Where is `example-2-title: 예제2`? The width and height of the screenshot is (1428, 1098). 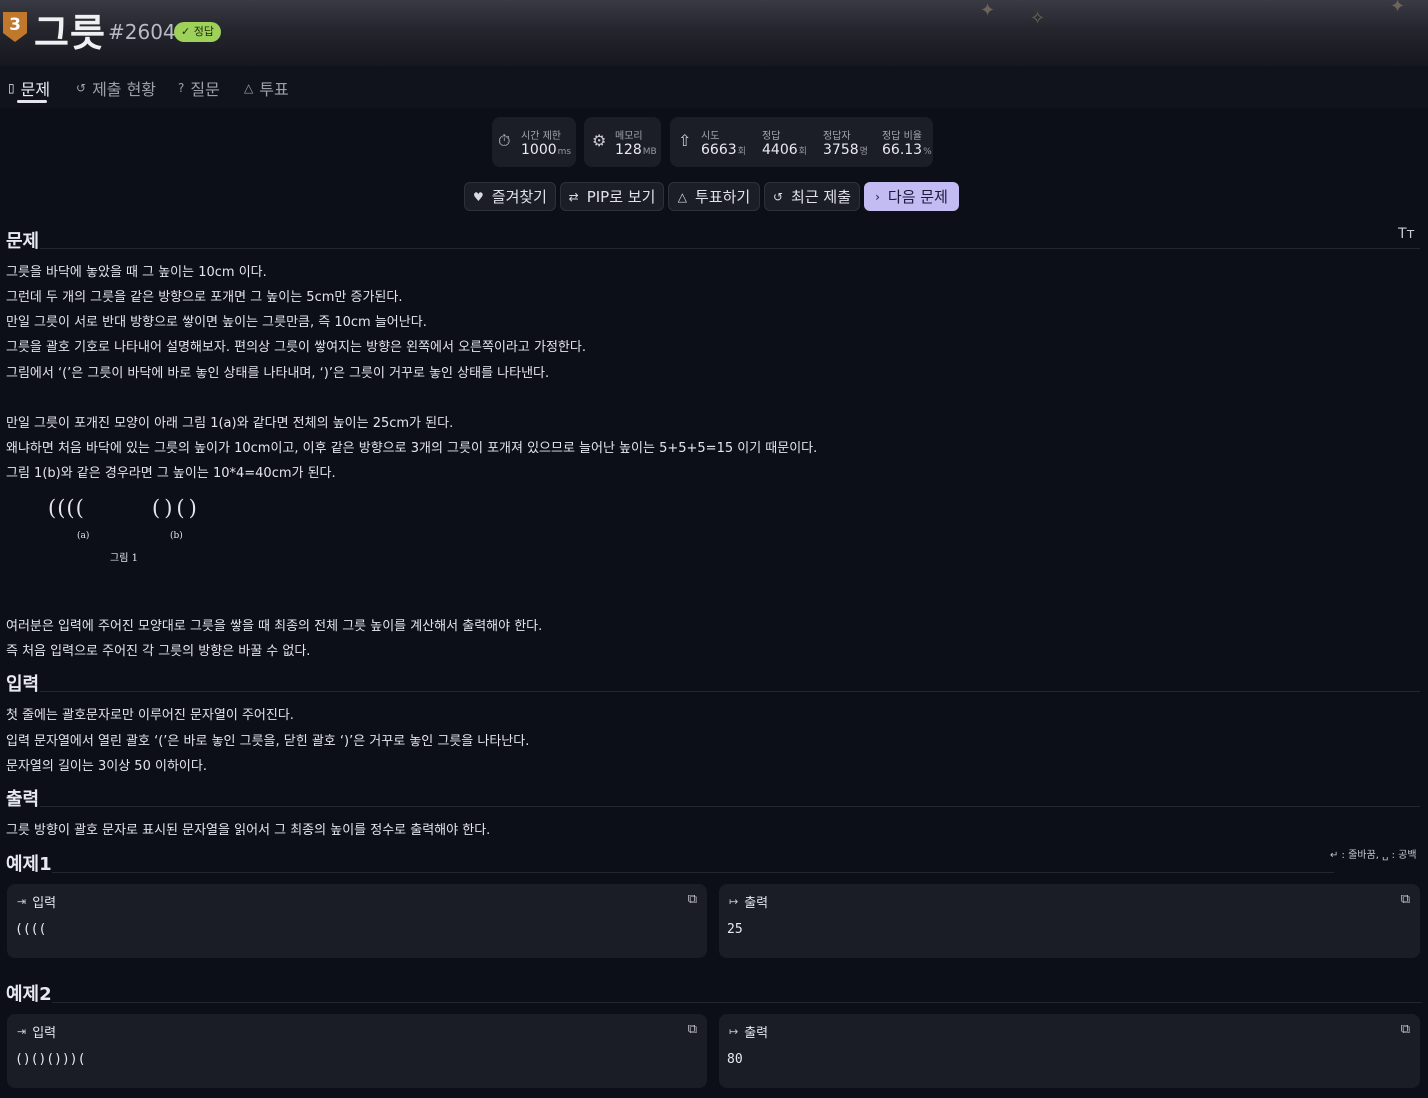 example-2-title: 예제2 is located at coordinates (29, 994).